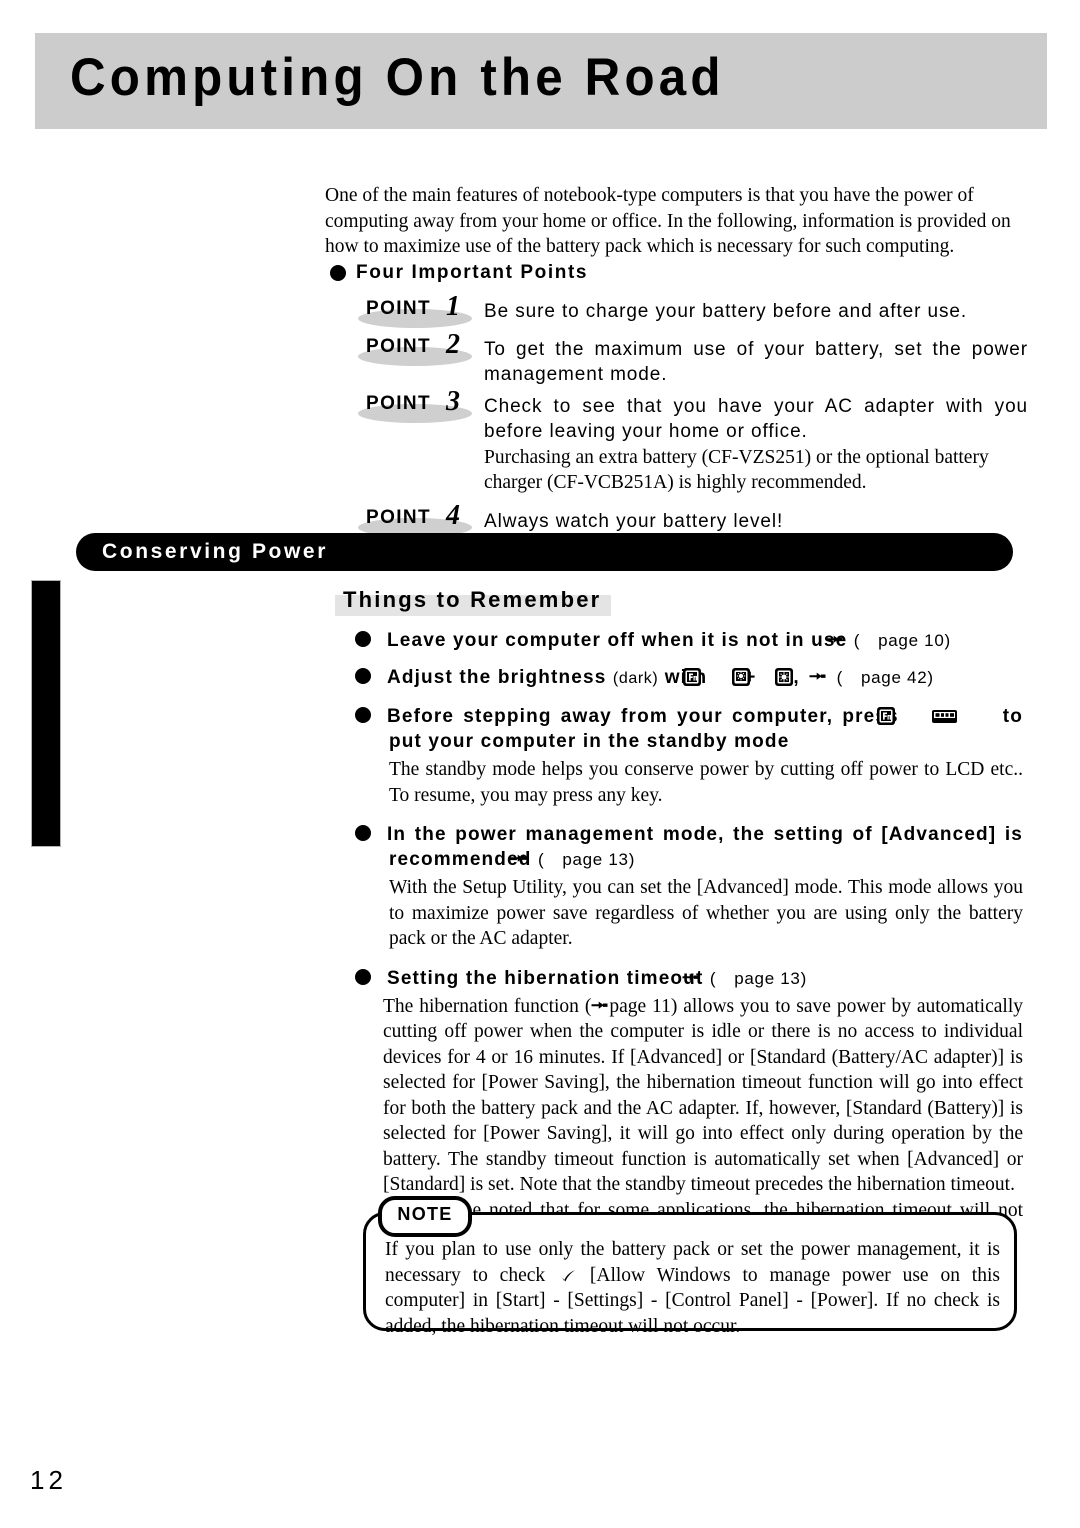 The image size is (1080, 1528). What do you see at coordinates (215, 551) in the screenshot?
I see `conserving-power-label: Conserving Power` at bounding box center [215, 551].